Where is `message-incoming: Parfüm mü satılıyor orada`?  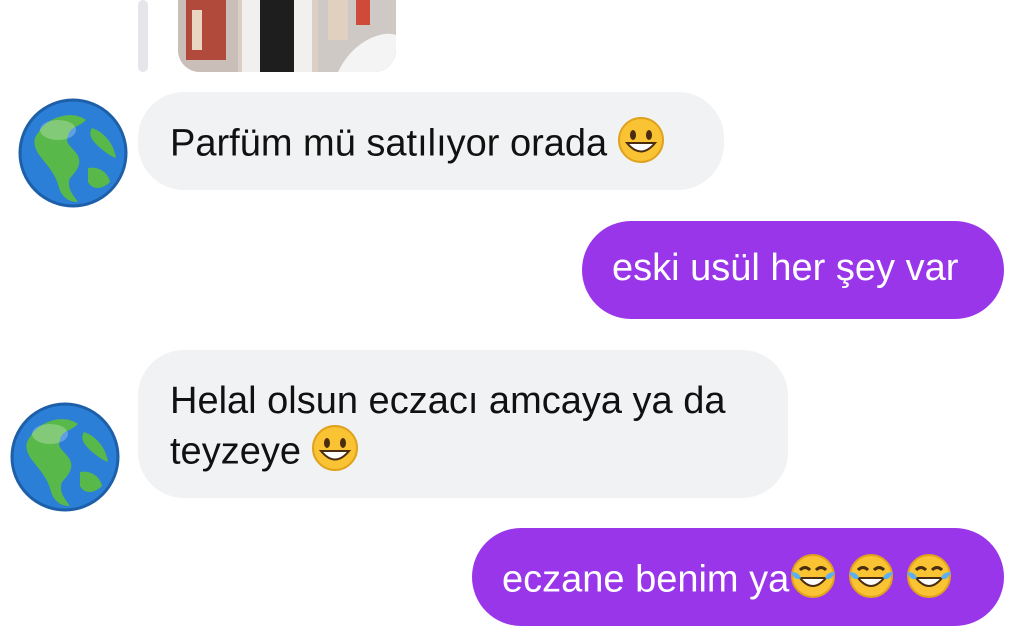 message-incoming: Parfüm mü satılıyor orada is located at coordinates (431, 141).